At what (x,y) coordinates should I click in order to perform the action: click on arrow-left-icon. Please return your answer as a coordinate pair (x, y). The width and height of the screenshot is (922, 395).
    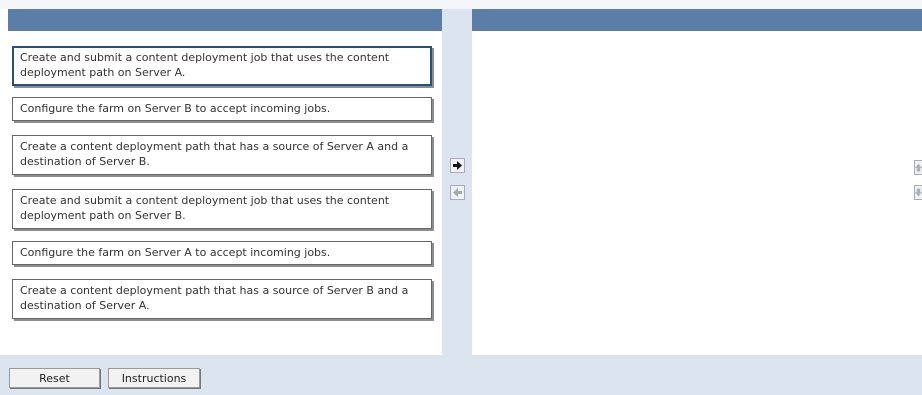
    Looking at the image, I should click on (457, 192).